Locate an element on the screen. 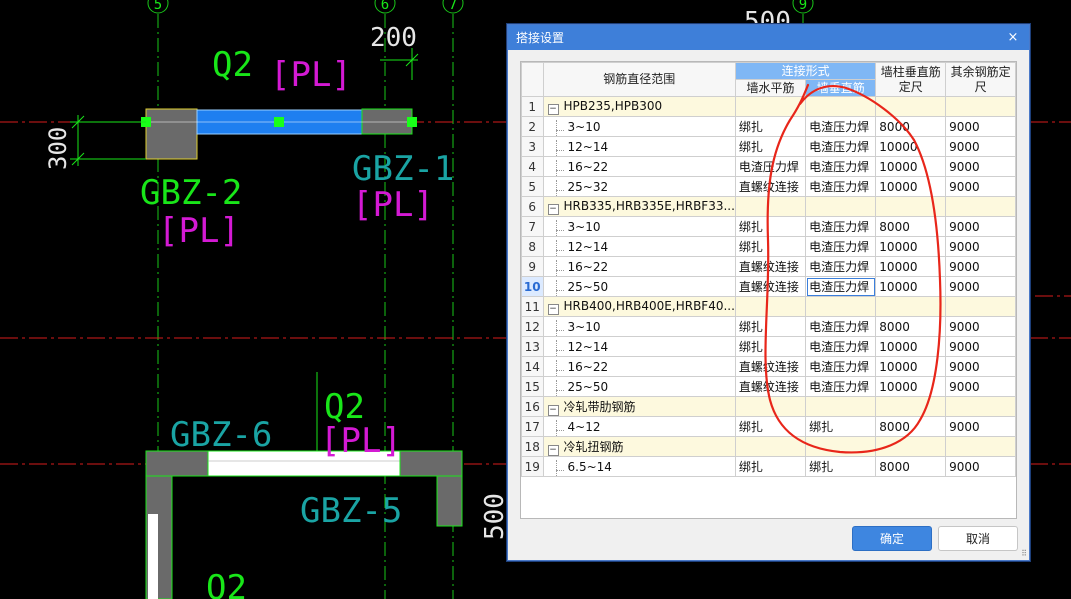 The width and height of the screenshot is (1071, 599). table-row: 17 4~12 绑扎 绑扎 8000 9000 is located at coordinates (768, 426).